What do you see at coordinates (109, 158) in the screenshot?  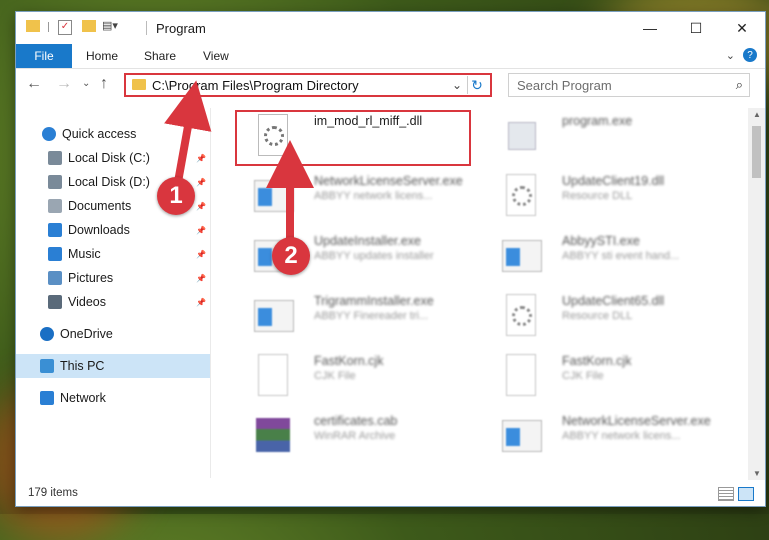 I see `sidebar-item-label: Local Disk (C:)` at bounding box center [109, 158].